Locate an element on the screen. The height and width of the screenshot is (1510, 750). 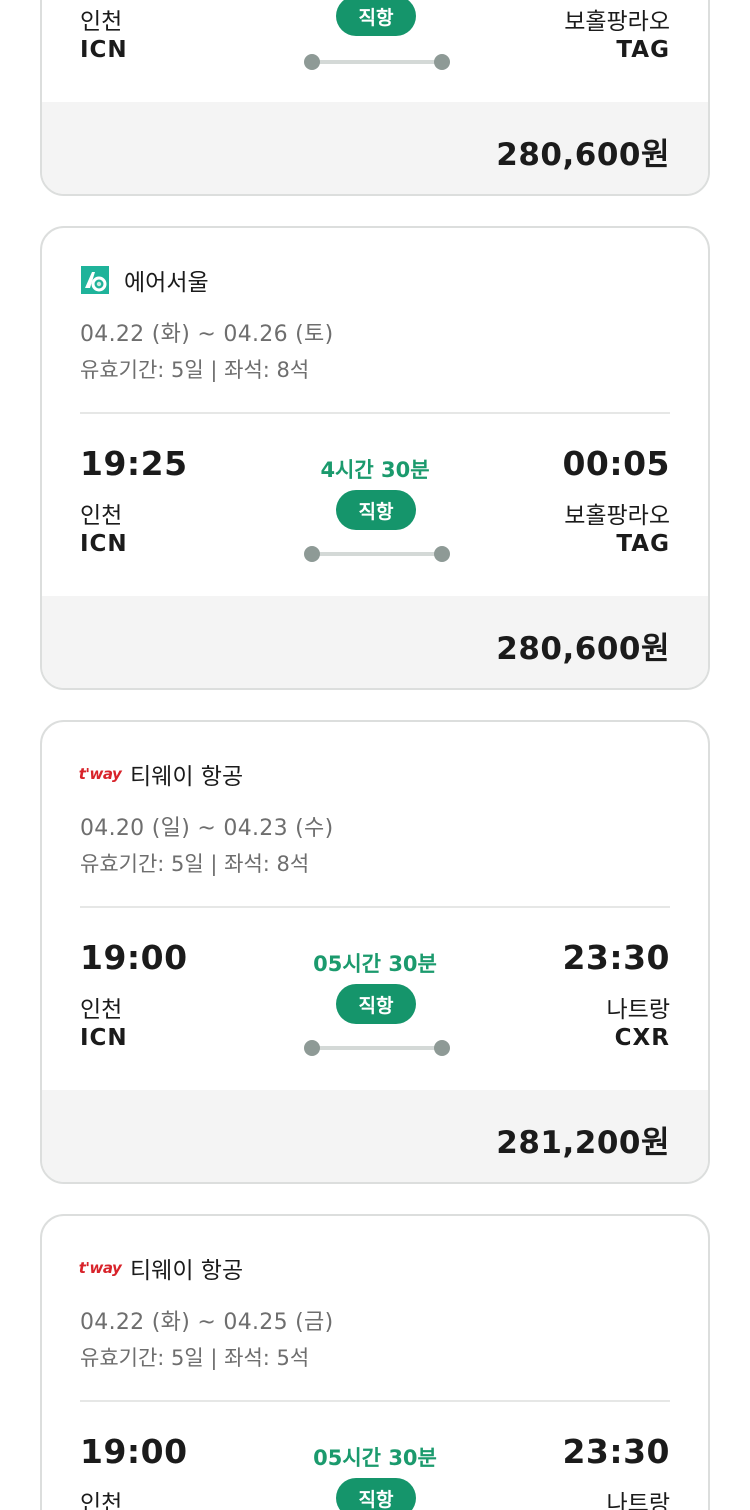
airline-name: 에어서울 is located at coordinates (166, 283).